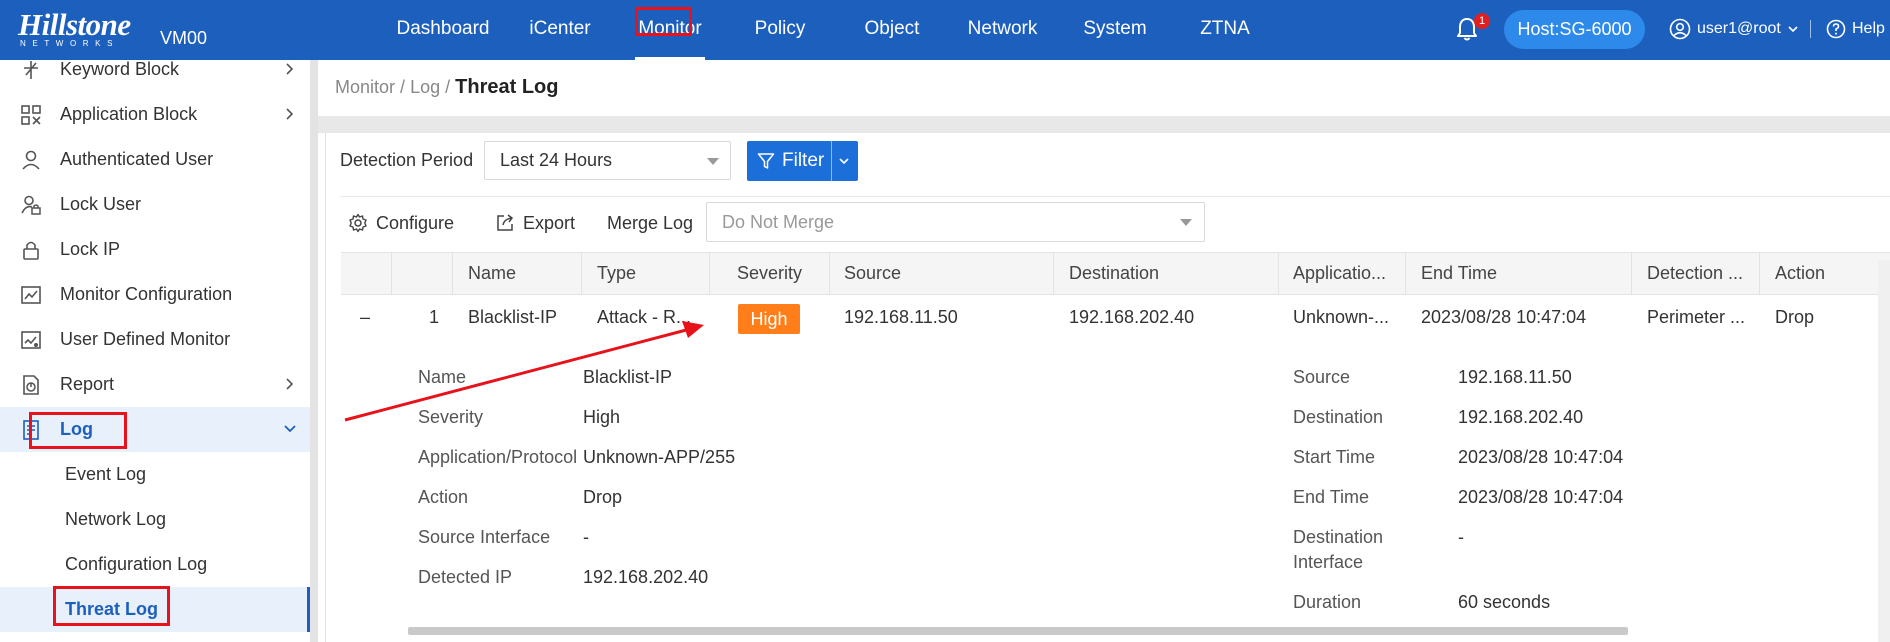  I want to click on sidebar-item-label: Application Block, so click(129, 114).